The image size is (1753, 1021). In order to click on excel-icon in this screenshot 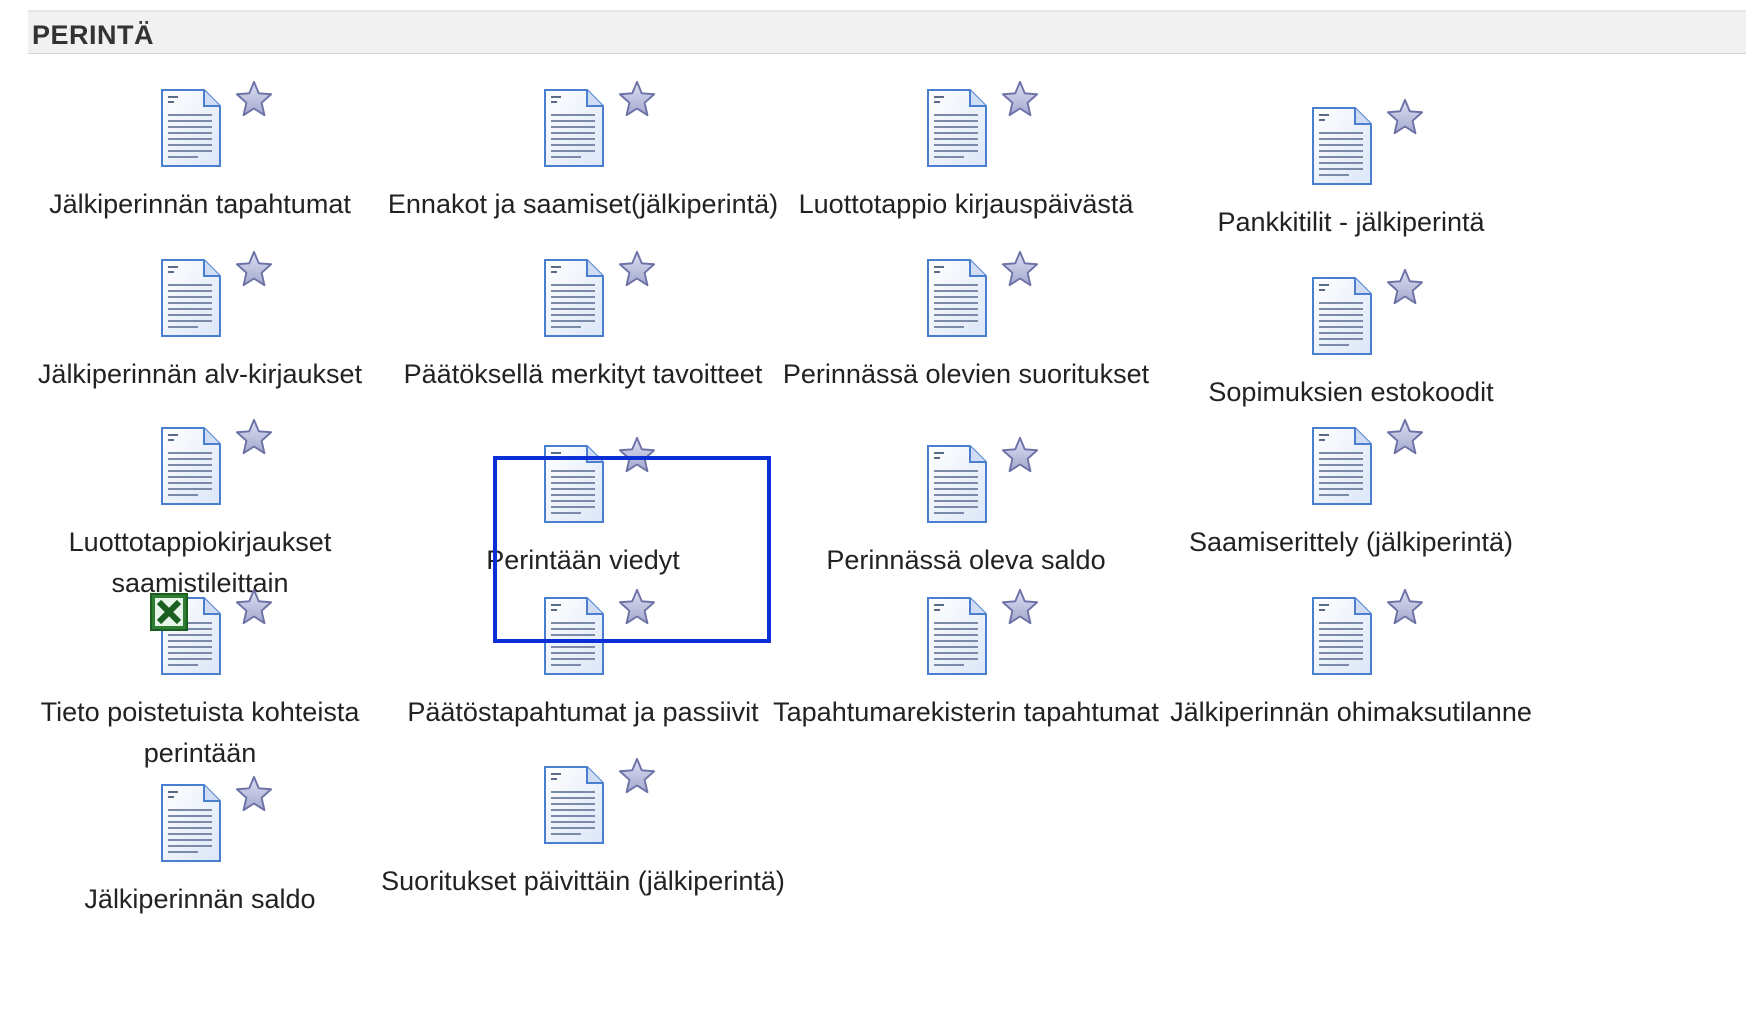, I will do `click(169, 612)`.